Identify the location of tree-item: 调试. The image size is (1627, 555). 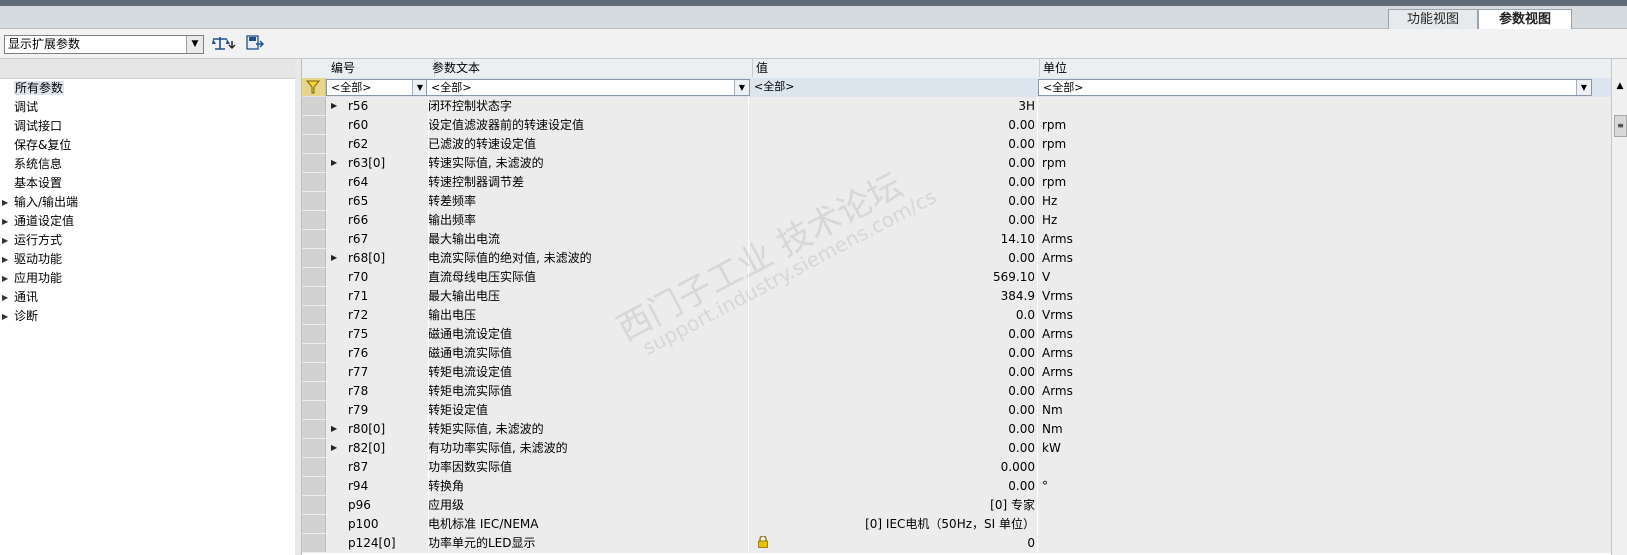
(147, 107).